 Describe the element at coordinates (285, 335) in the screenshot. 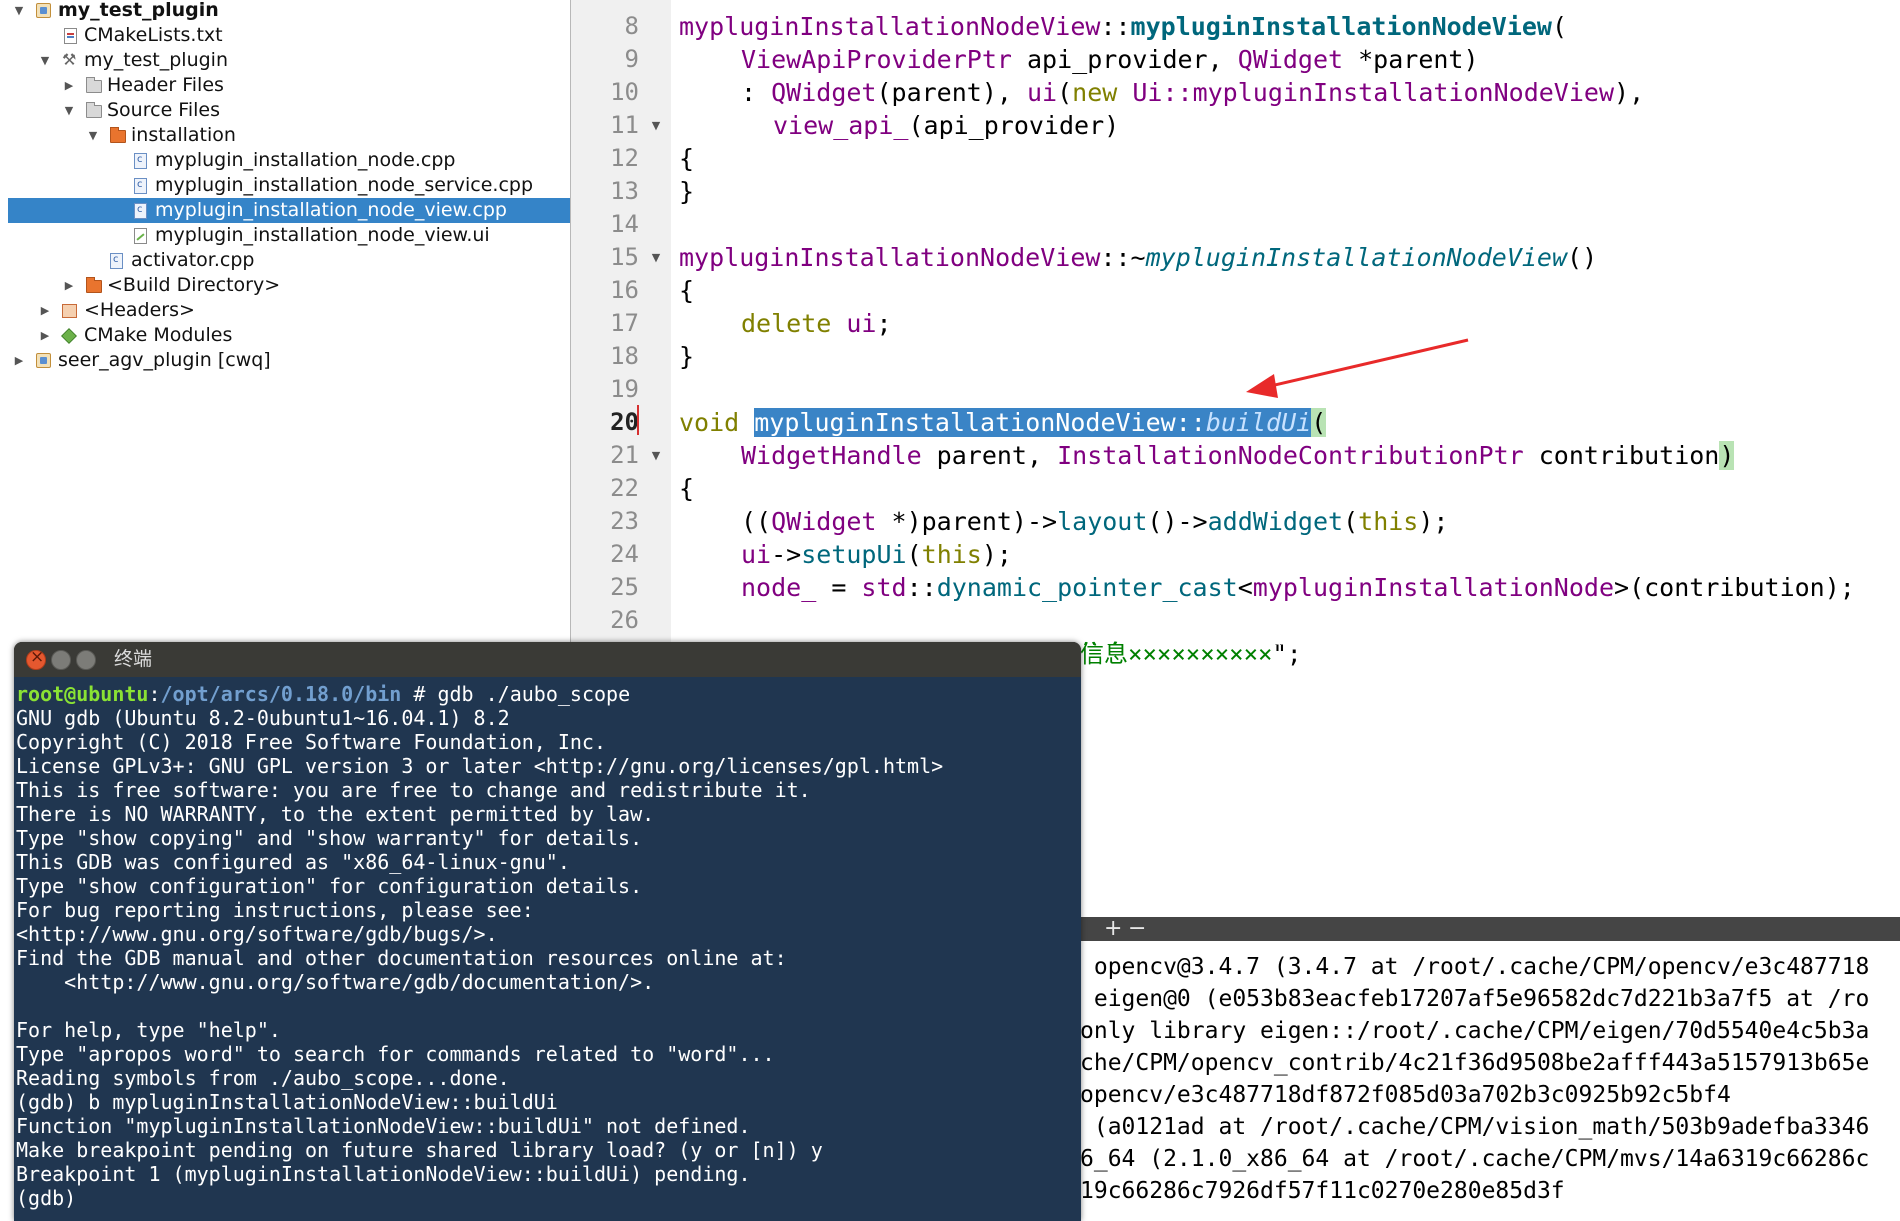

I see `tree-item-cmake-modules: ▶ CMake Modules` at that location.